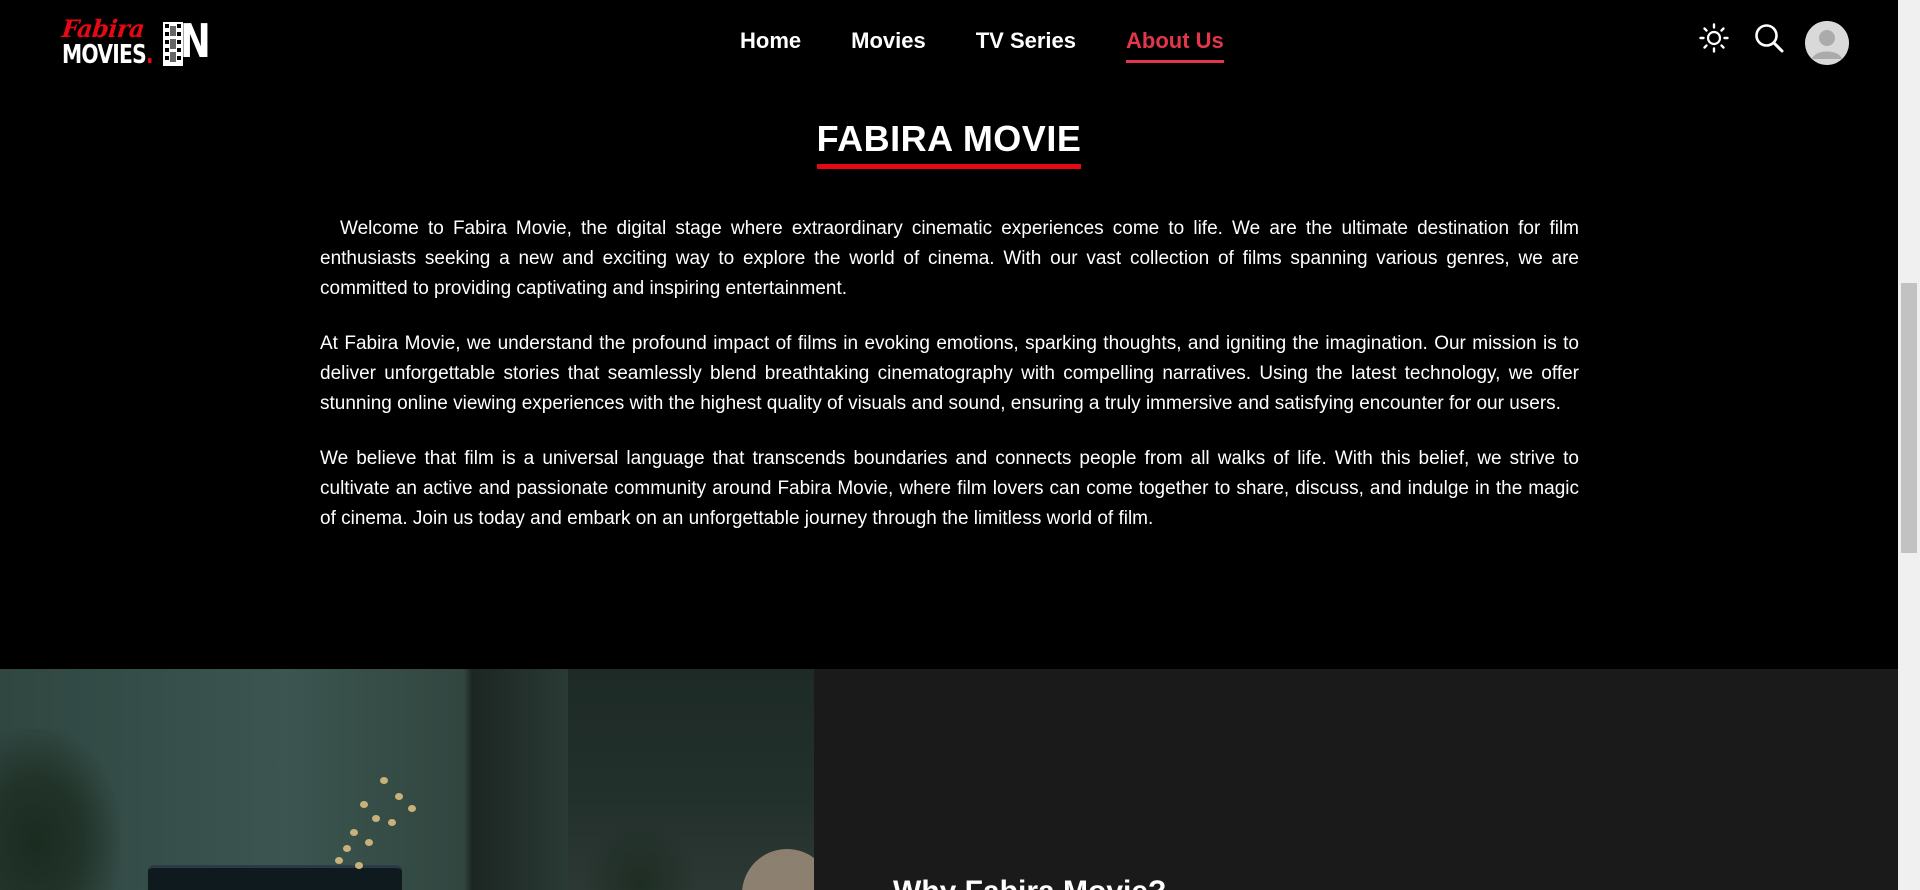 This screenshot has width=1920, height=890. I want to click on logo-suffix-text: N, so click(195, 41).